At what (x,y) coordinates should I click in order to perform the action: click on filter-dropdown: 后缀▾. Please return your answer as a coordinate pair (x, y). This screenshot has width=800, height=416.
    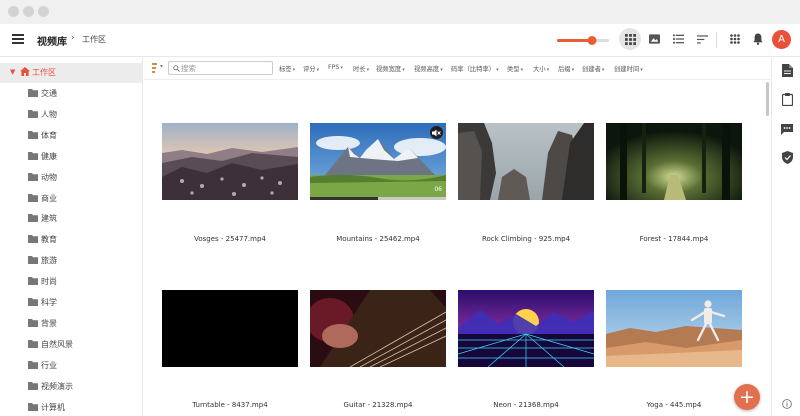
    Looking at the image, I should click on (566, 68).